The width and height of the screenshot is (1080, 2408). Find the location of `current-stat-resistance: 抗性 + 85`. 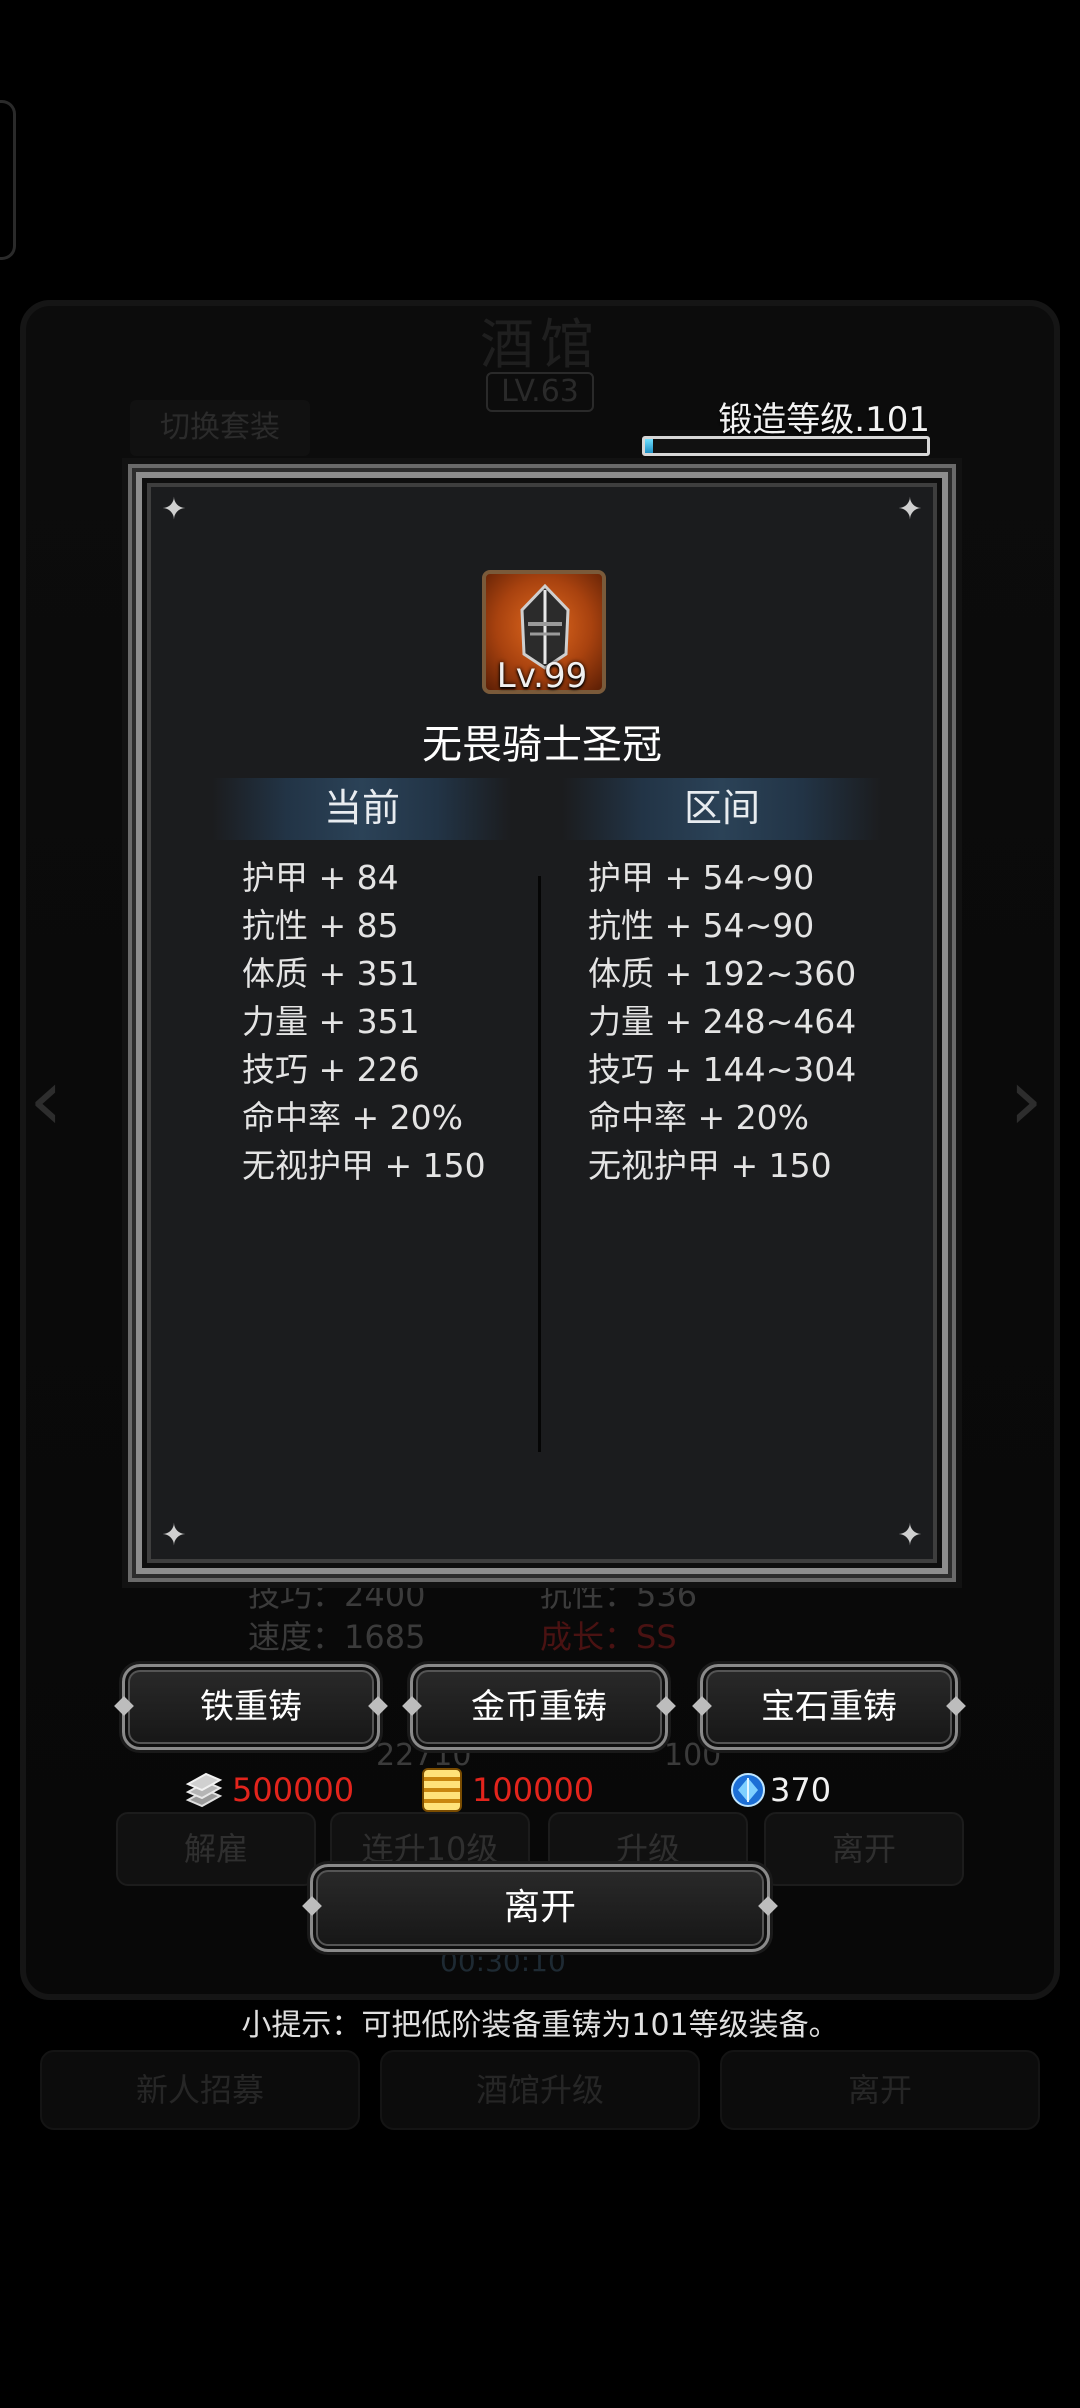

current-stat-resistance: 抗性 + 85 is located at coordinates (320, 925).